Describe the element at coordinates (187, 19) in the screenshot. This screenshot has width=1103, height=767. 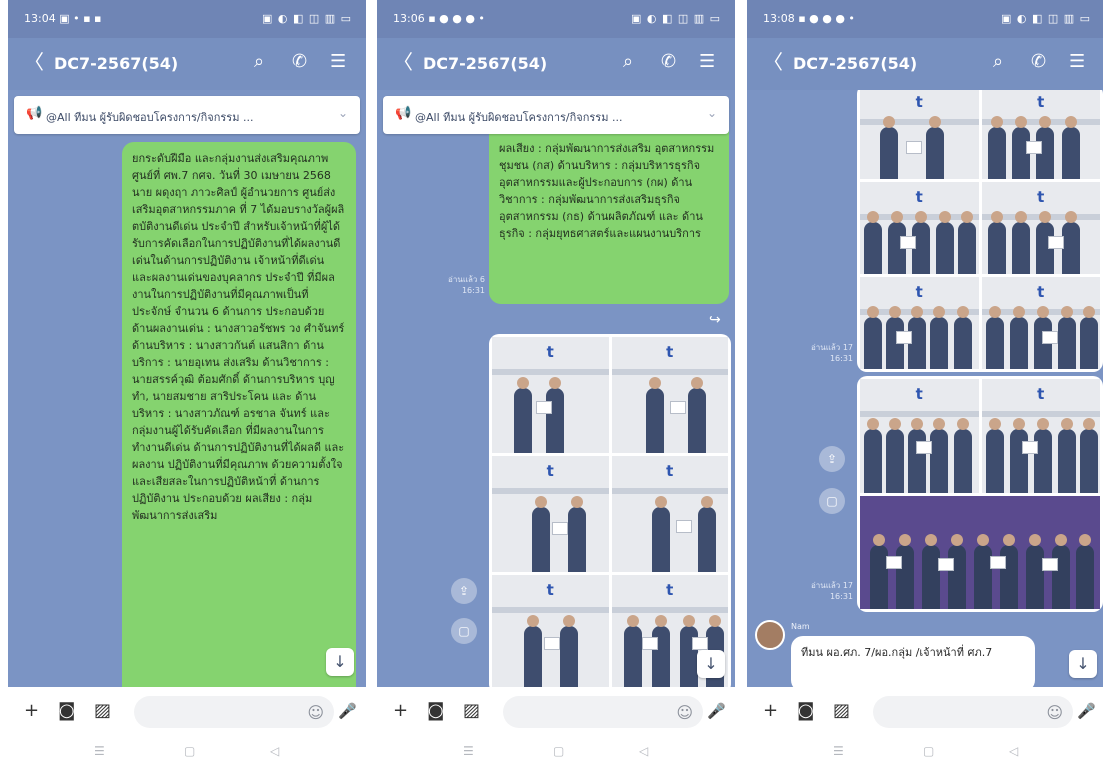
I see `status-bar: 13:04 ▣ • ▪ ▪ ▣ ◐ ◧ ◫ ▥ ▭` at that location.